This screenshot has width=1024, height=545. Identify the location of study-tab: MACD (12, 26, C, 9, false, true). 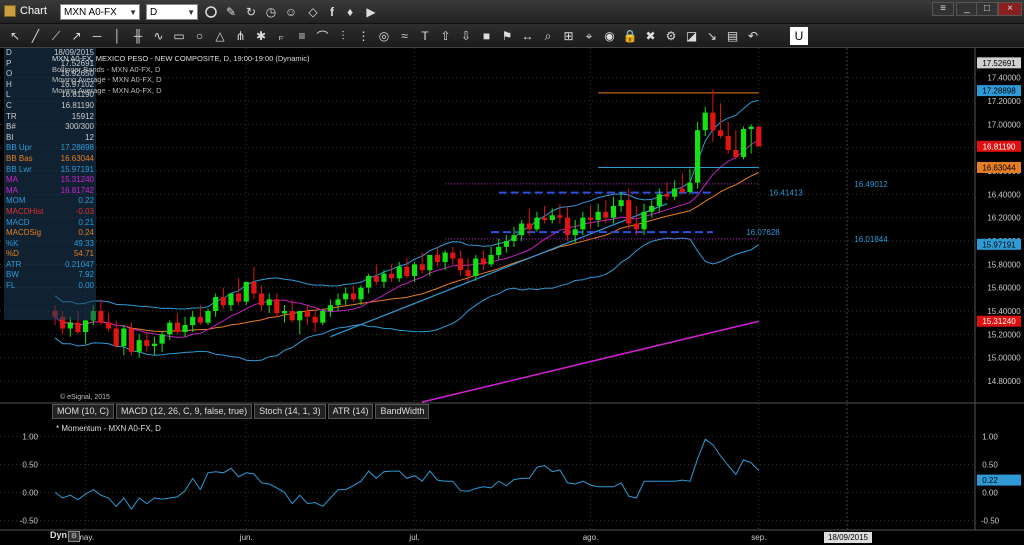
(184, 411).